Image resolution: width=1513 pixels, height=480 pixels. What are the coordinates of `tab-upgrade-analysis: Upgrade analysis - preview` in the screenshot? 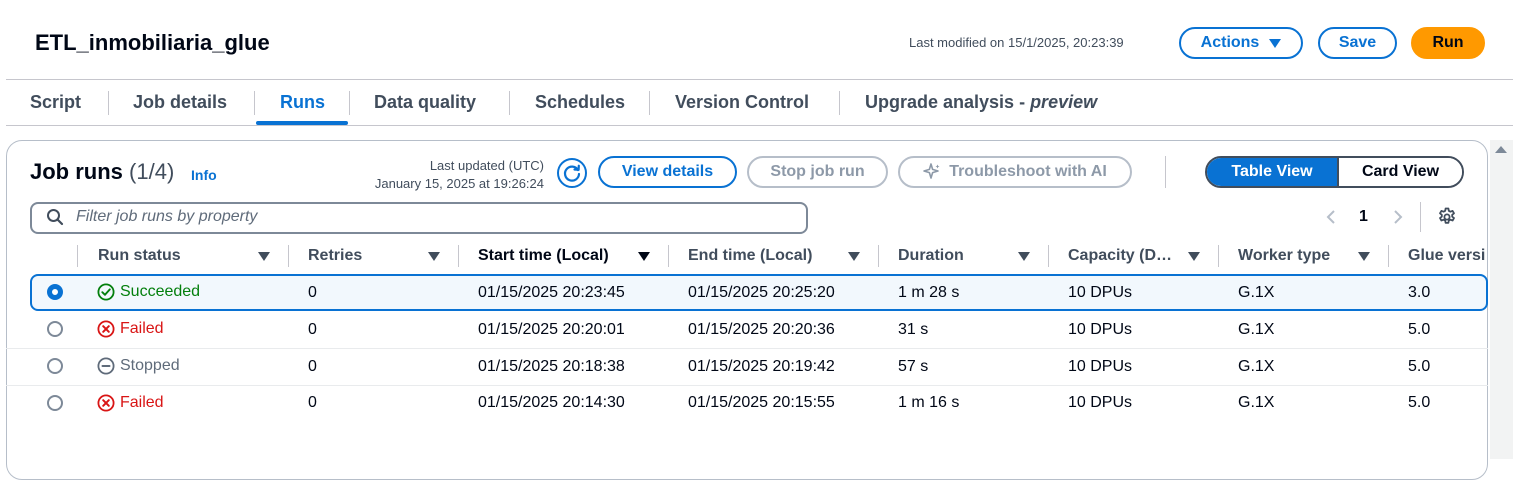 It's located at (981, 102).